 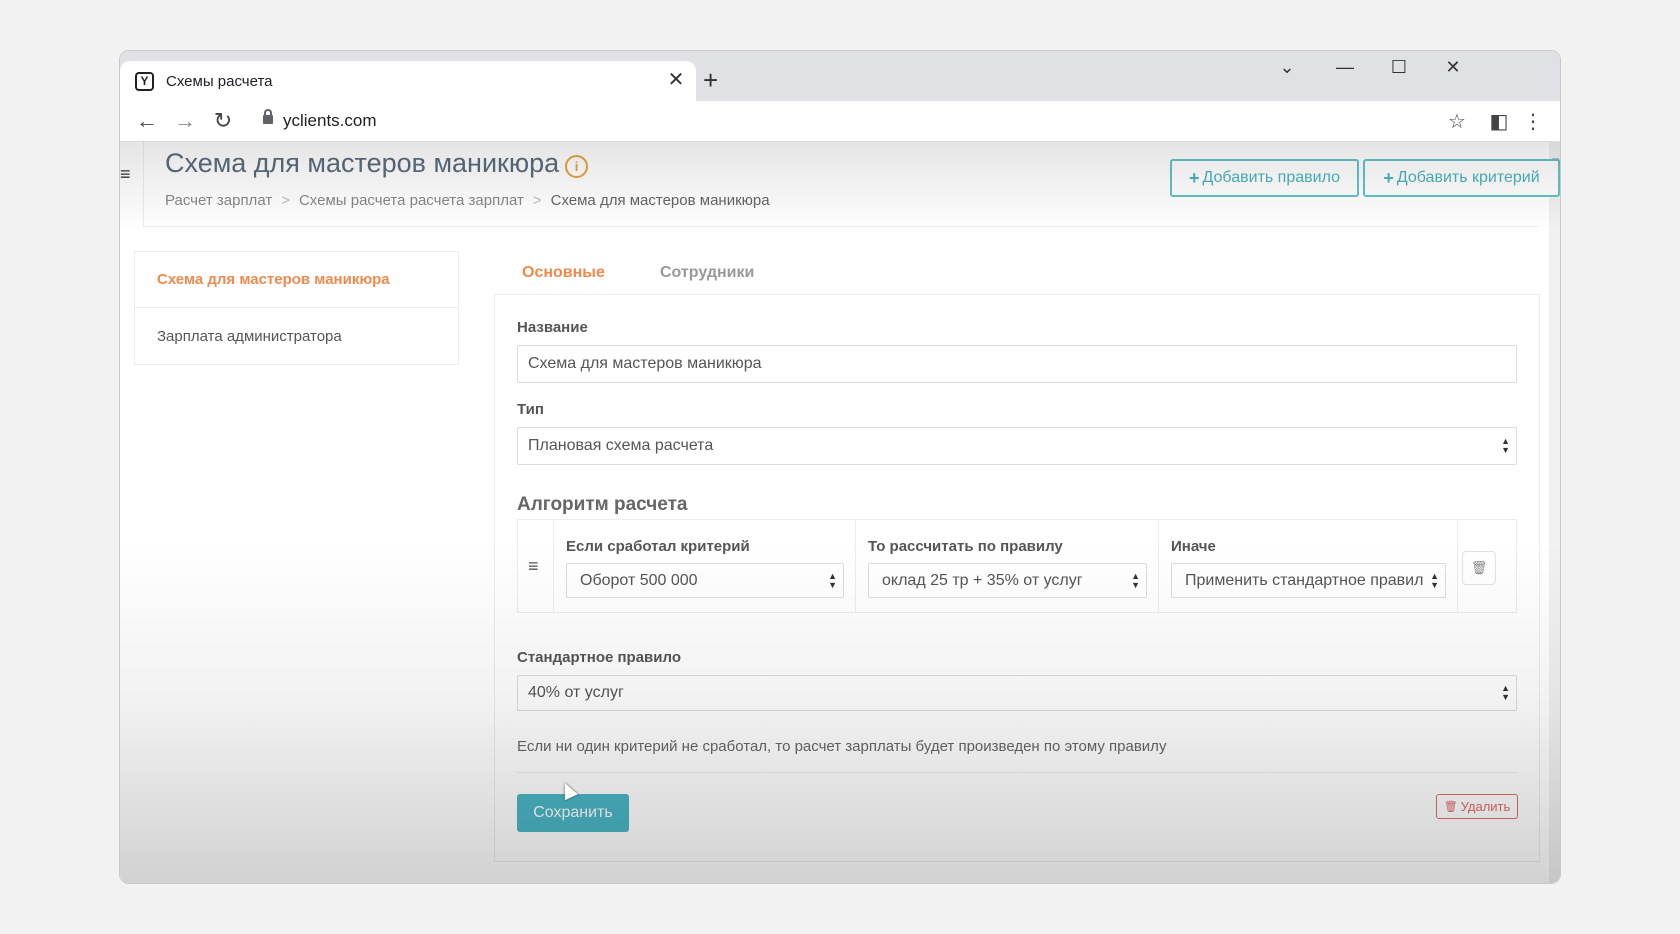 I want to click on tab-strip: Y Схемы расчета ✕ + ⌄ — ☐ ✕, so click(x=840, y=76).